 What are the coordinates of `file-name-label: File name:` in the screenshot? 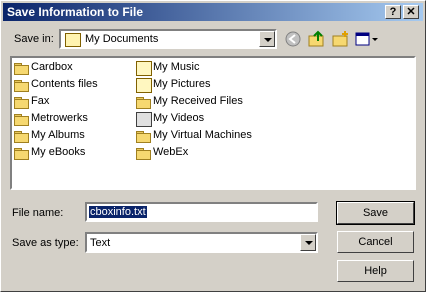 It's located at (38, 213).